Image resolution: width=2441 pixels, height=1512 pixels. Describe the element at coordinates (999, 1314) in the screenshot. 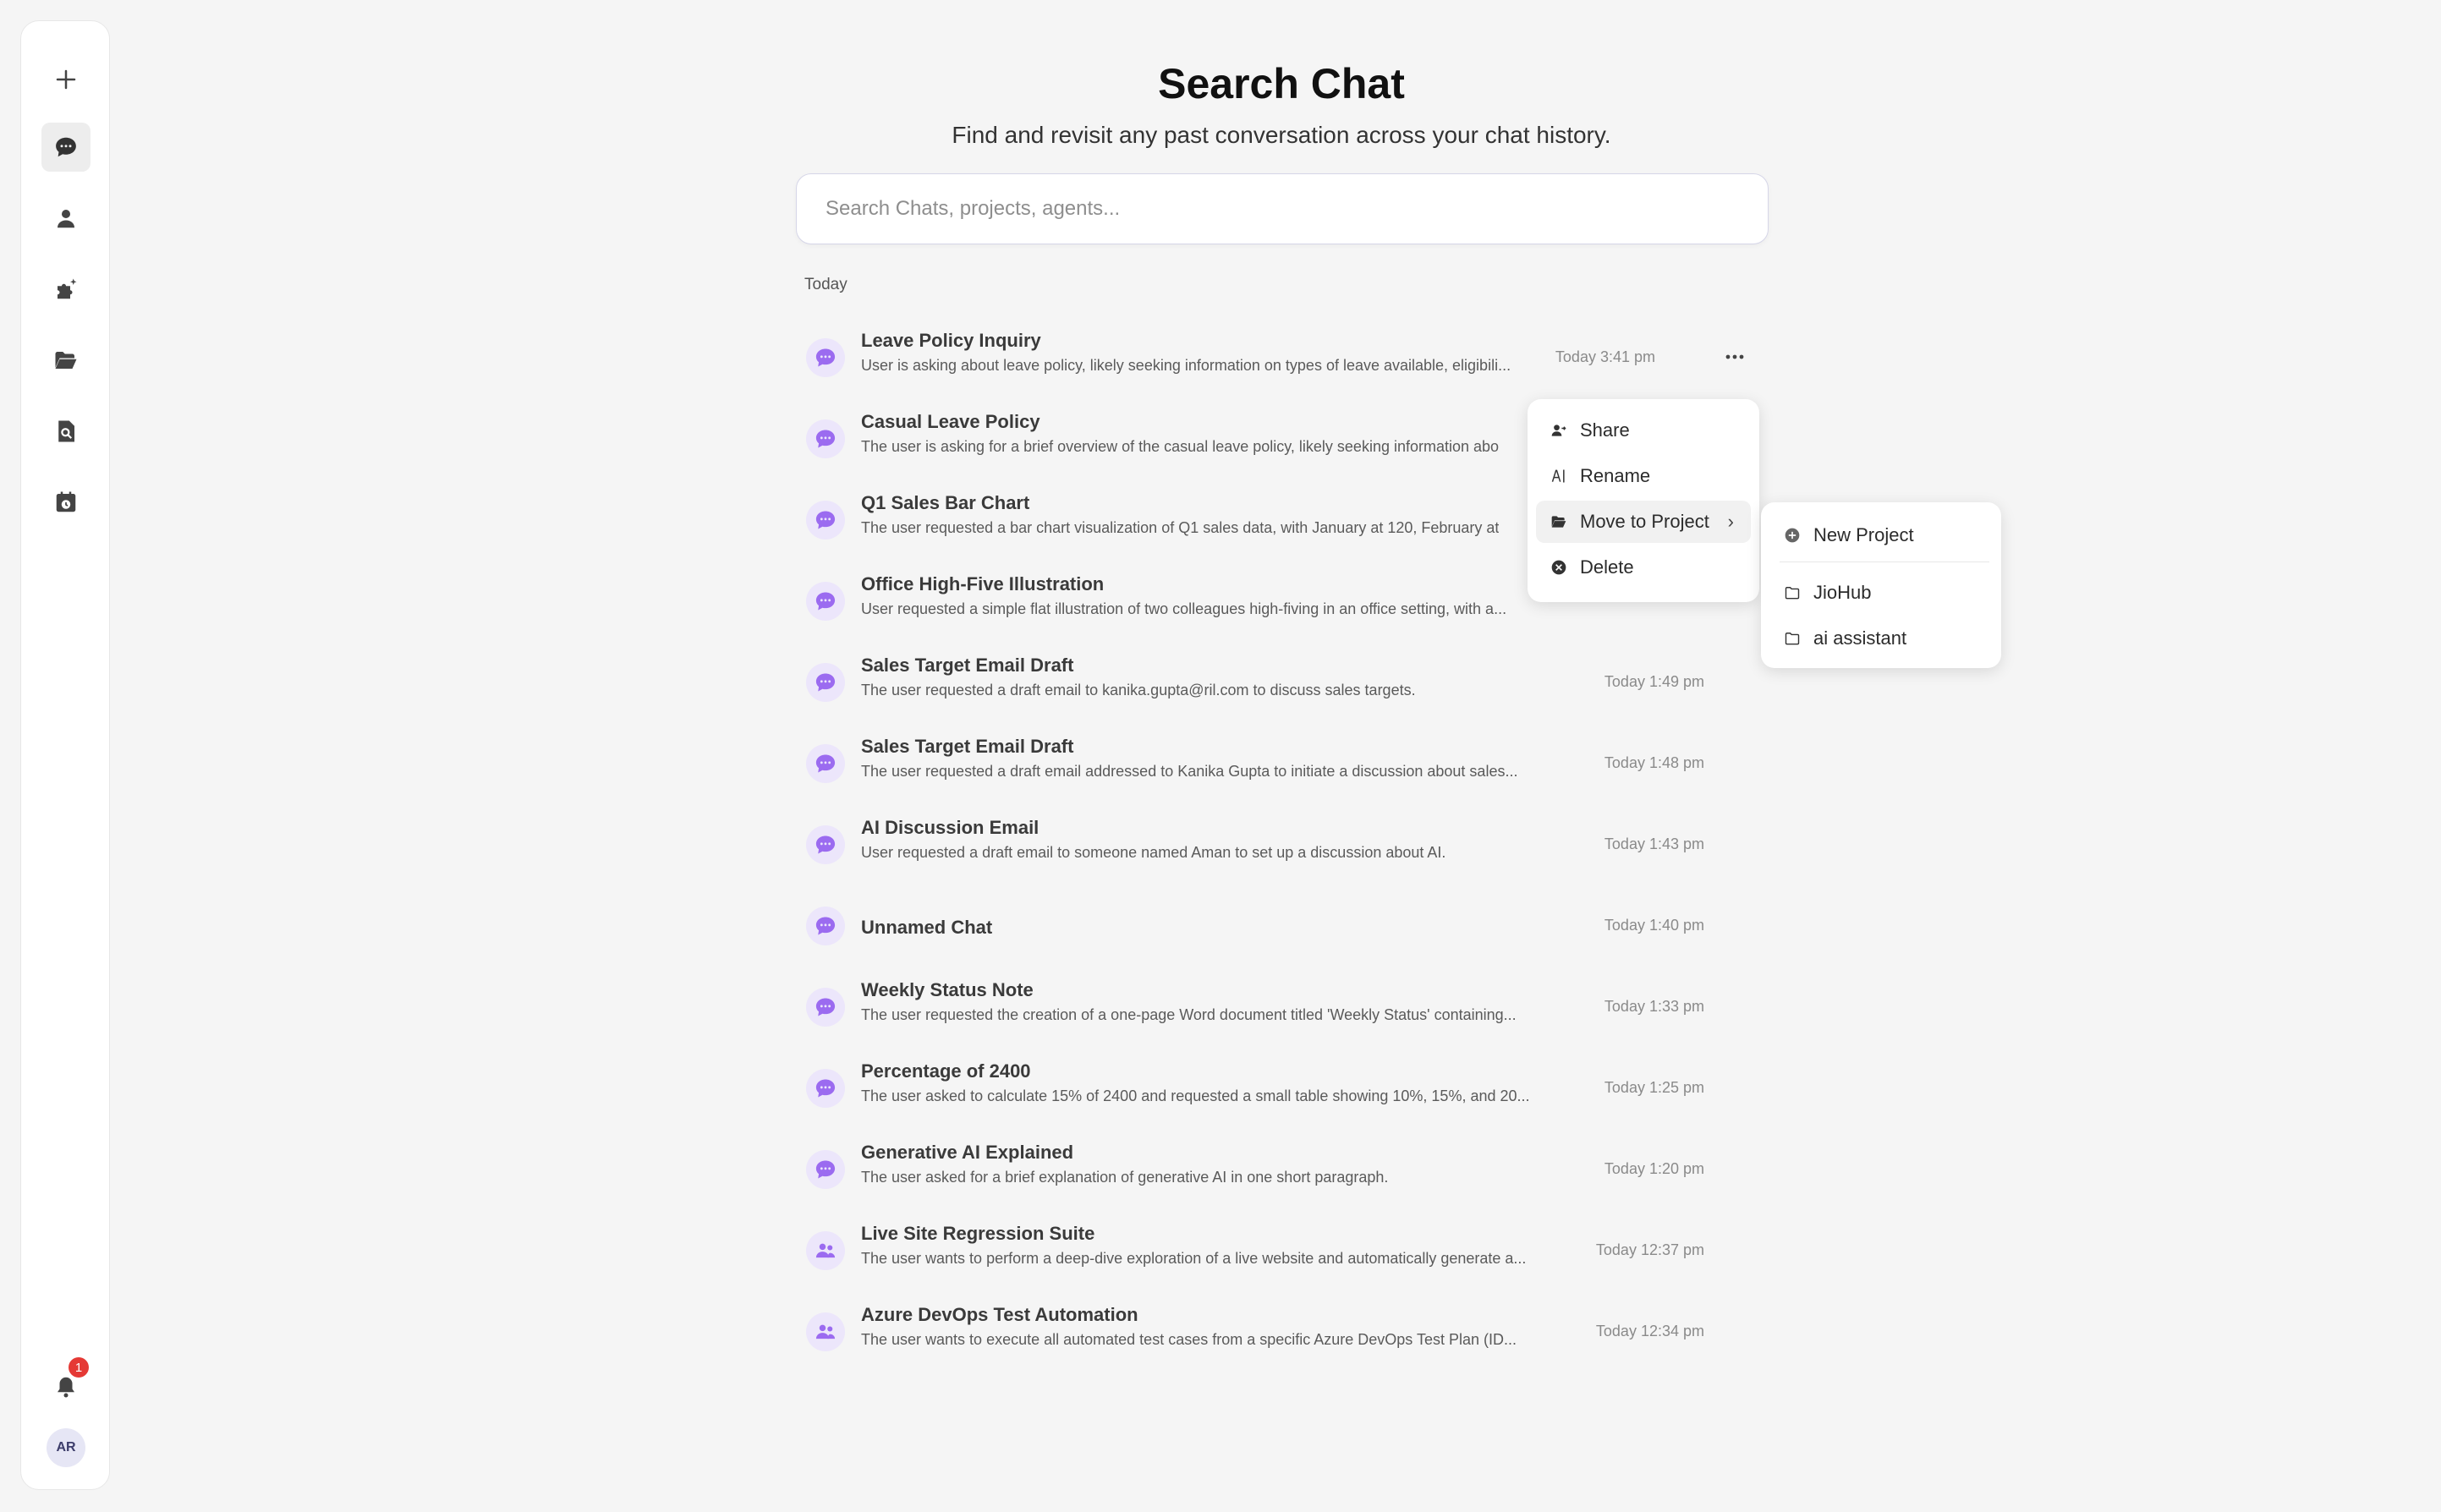

I see `chat-title: Azure DevOps Test Automation` at that location.